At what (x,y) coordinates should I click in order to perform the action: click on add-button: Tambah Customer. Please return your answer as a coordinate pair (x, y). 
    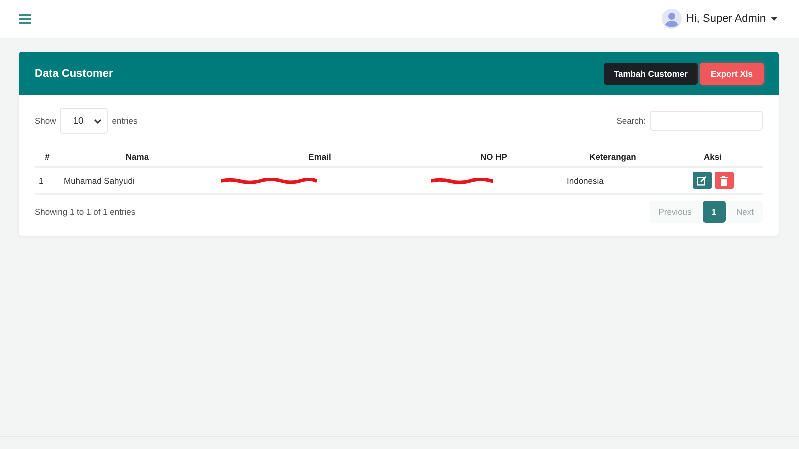
    Looking at the image, I should click on (651, 73).